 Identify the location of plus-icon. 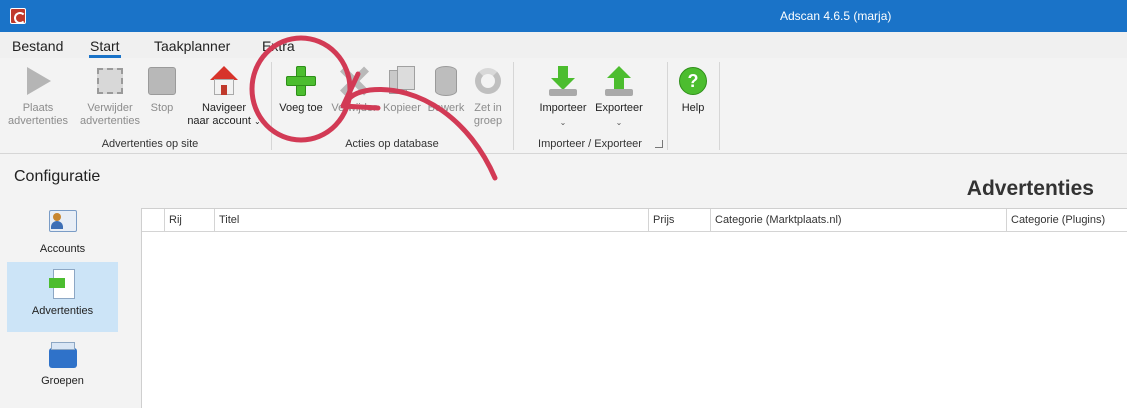
(301, 81).